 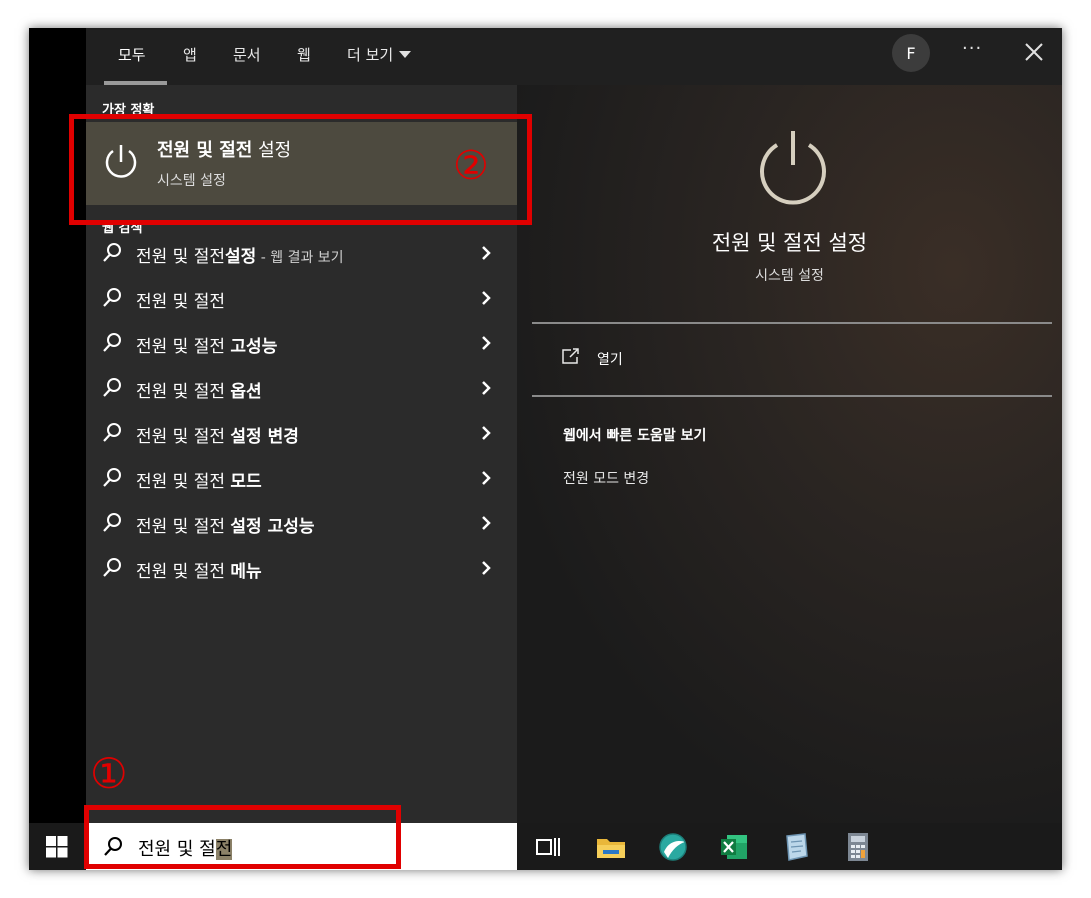 What do you see at coordinates (57, 847) in the screenshot?
I see `windows-start-icon` at bounding box center [57, 847].